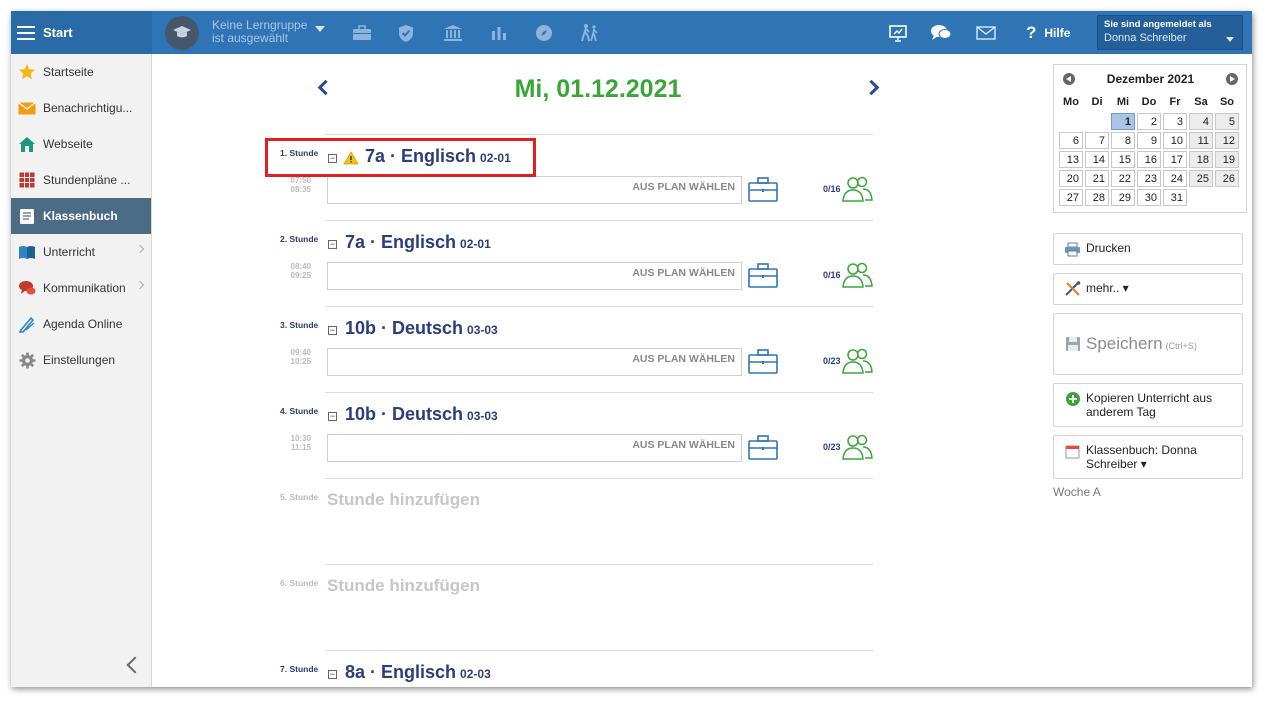 This screenshot has height=706, width=1271. I want to click on walking-icon, so click(590, 33).